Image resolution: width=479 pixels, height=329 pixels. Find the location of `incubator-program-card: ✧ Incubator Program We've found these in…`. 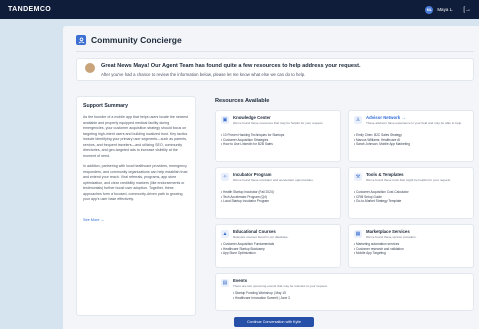

incubator-program-card: ✧ Incubator Program We've found these in… is located at coordinates (278, 193).